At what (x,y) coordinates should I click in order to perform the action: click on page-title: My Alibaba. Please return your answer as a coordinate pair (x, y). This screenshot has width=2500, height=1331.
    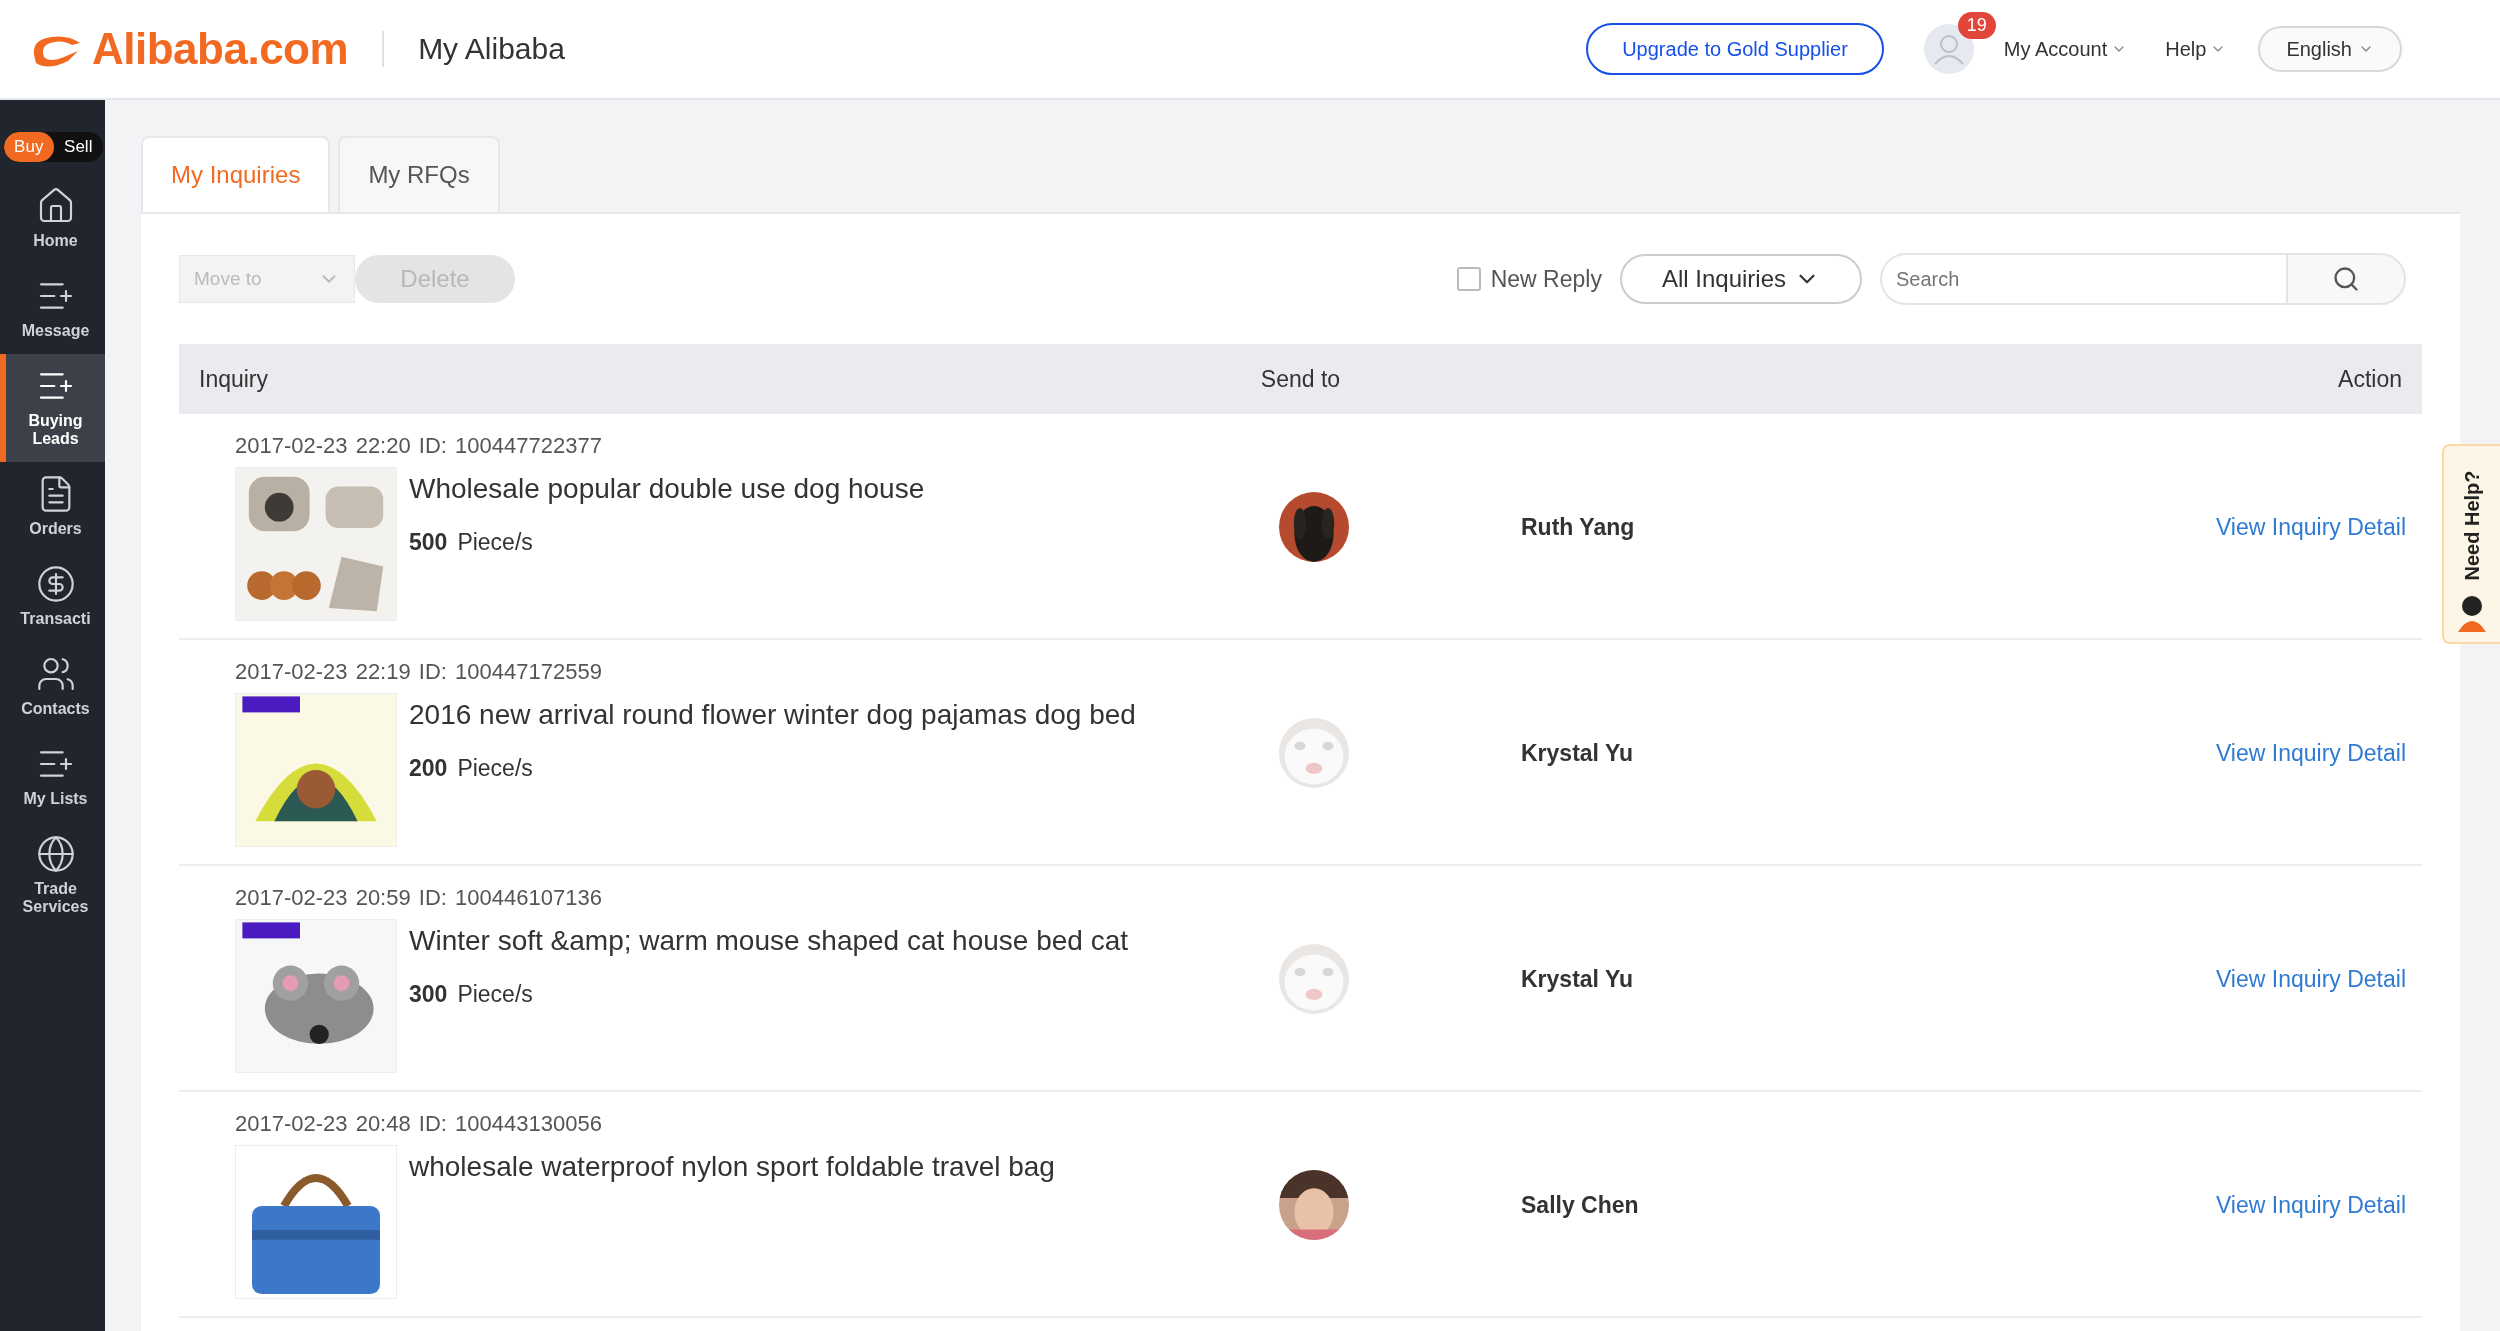
    Looking at the image, I should click on (491, 49).